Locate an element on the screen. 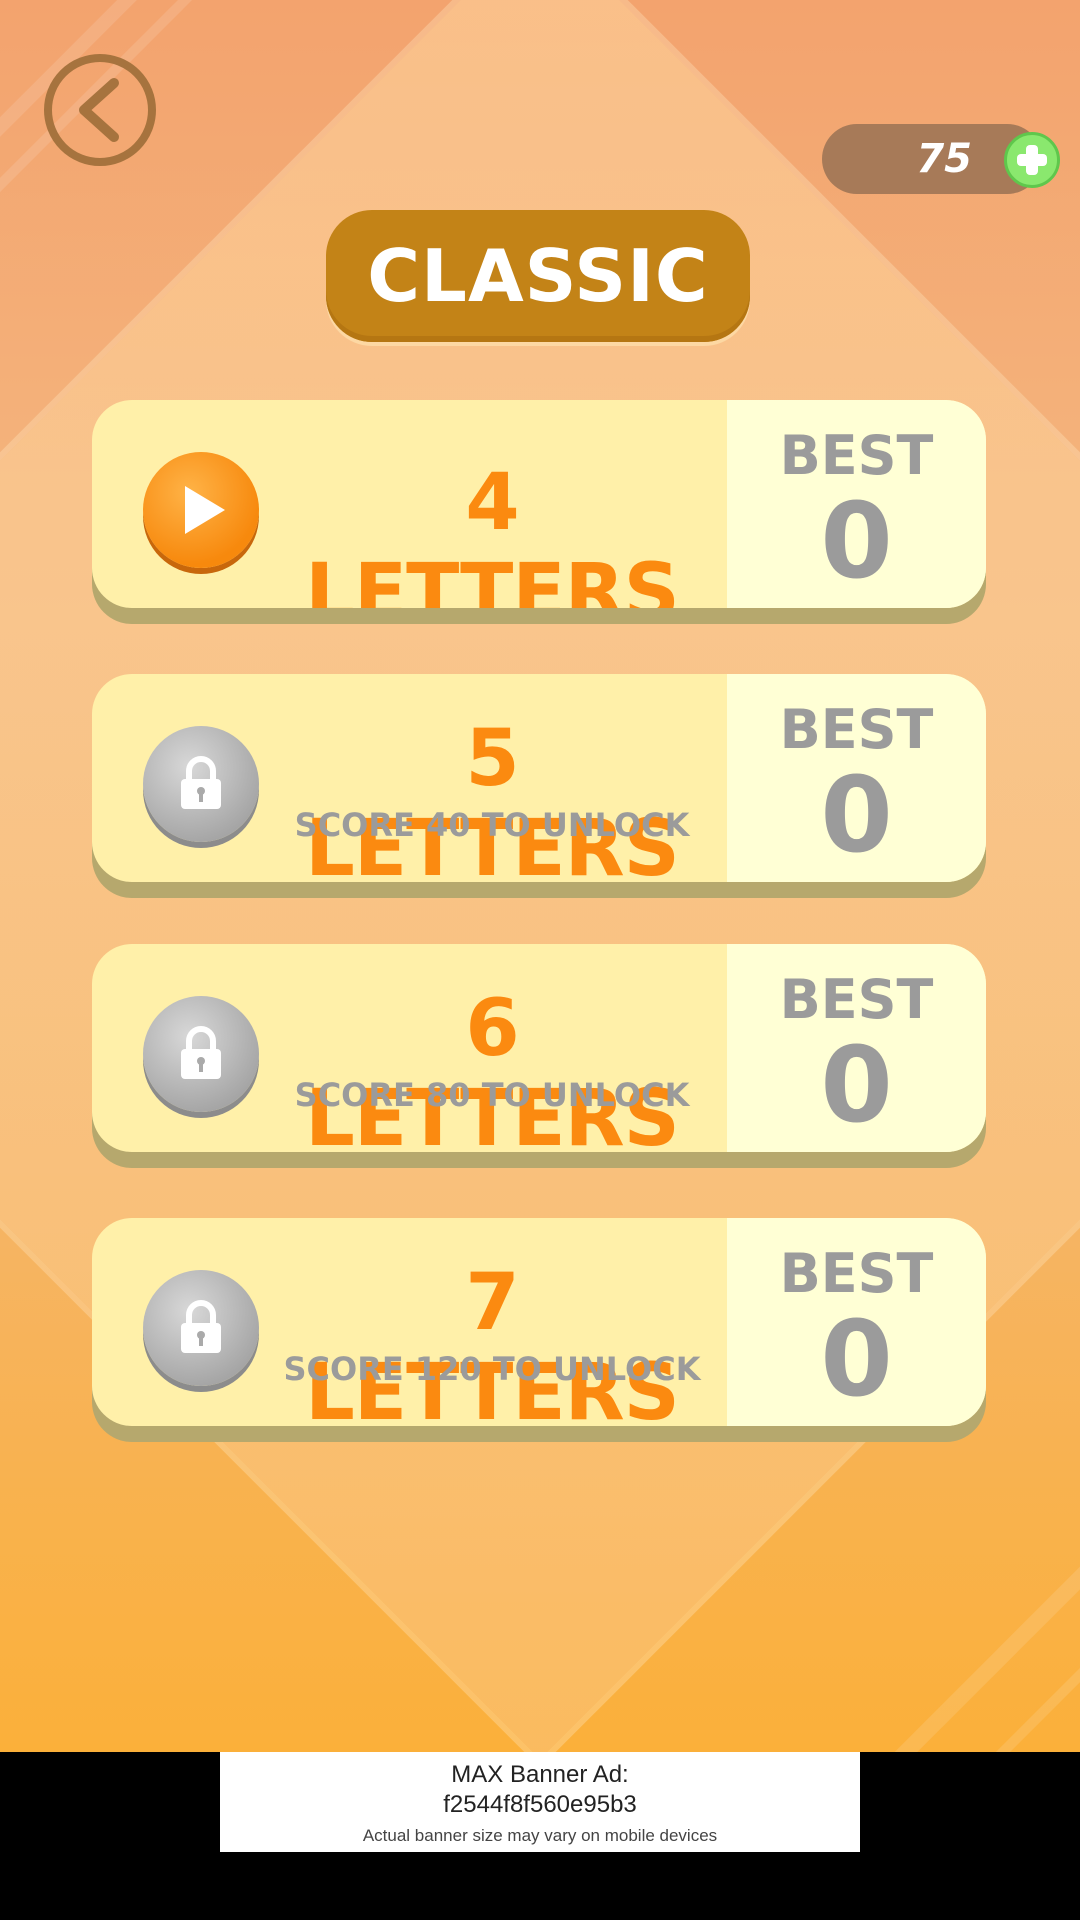 The width and height of the screenshot is (1080, 1920). back-button is located at coordinates (100, 110).